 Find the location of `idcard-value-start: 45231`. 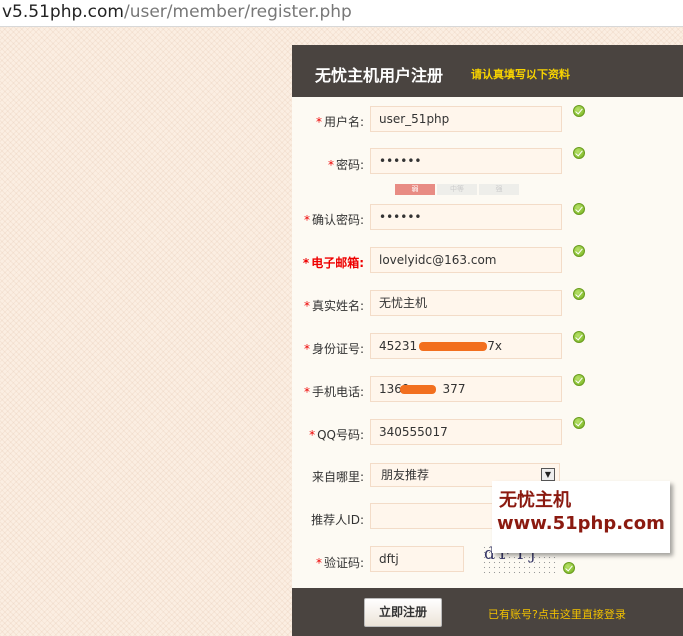

idcard-value-start: 45231 is located at coordinates (398, 346).